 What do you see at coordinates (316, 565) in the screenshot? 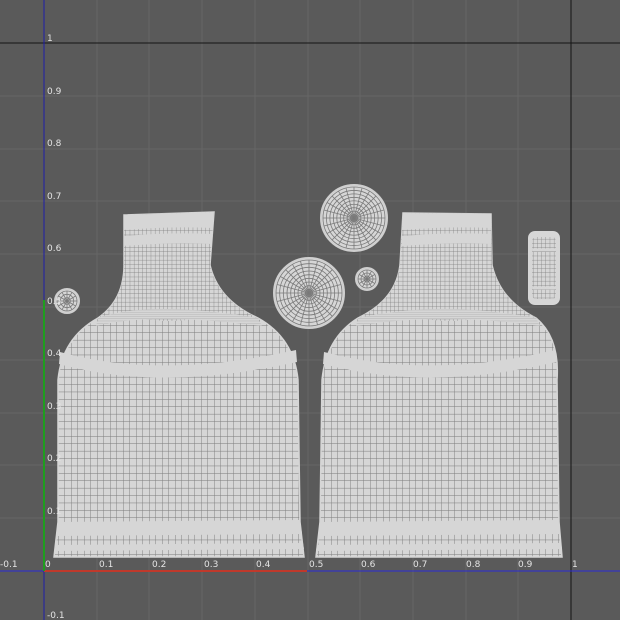
I see `u-tick-label: 0.5` at bounding box center [316, 565].